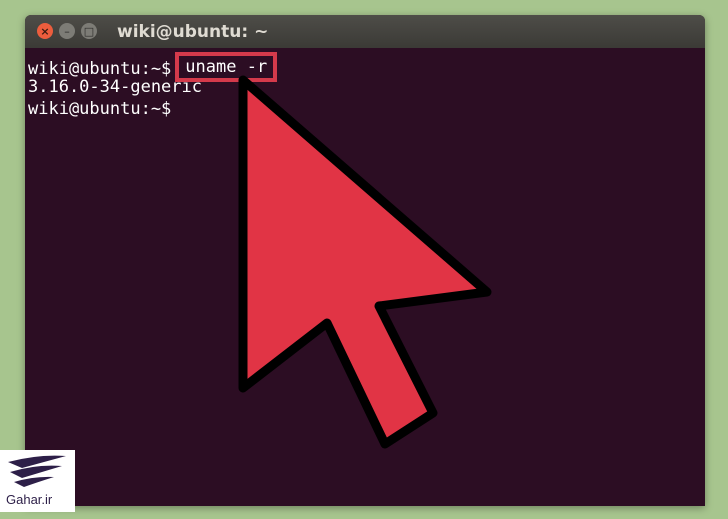 This screenshot has width=728, height=519. I want to click on watermark-text: Gahar.ir, so click(29, 499).